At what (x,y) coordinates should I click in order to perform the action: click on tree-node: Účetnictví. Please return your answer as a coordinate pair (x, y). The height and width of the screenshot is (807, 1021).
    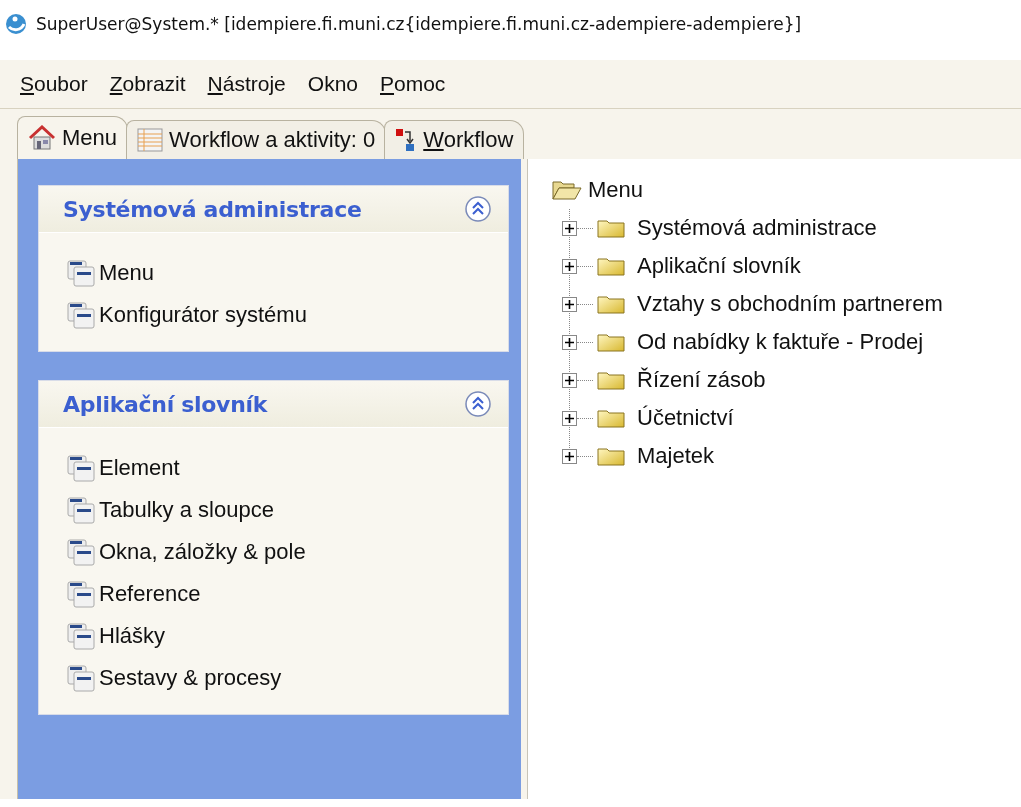
    Looking at the image, I should click on (685, 418).